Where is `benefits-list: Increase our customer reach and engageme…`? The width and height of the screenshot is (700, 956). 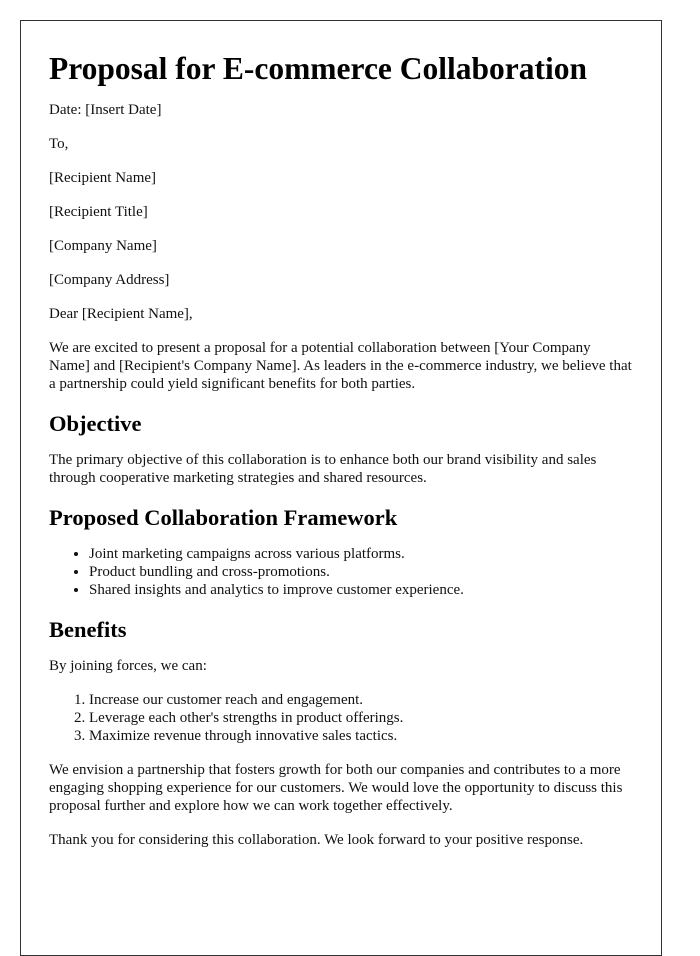 benefits-list: Increase our customer reach and engageme… is located at coordinates (341, 718).